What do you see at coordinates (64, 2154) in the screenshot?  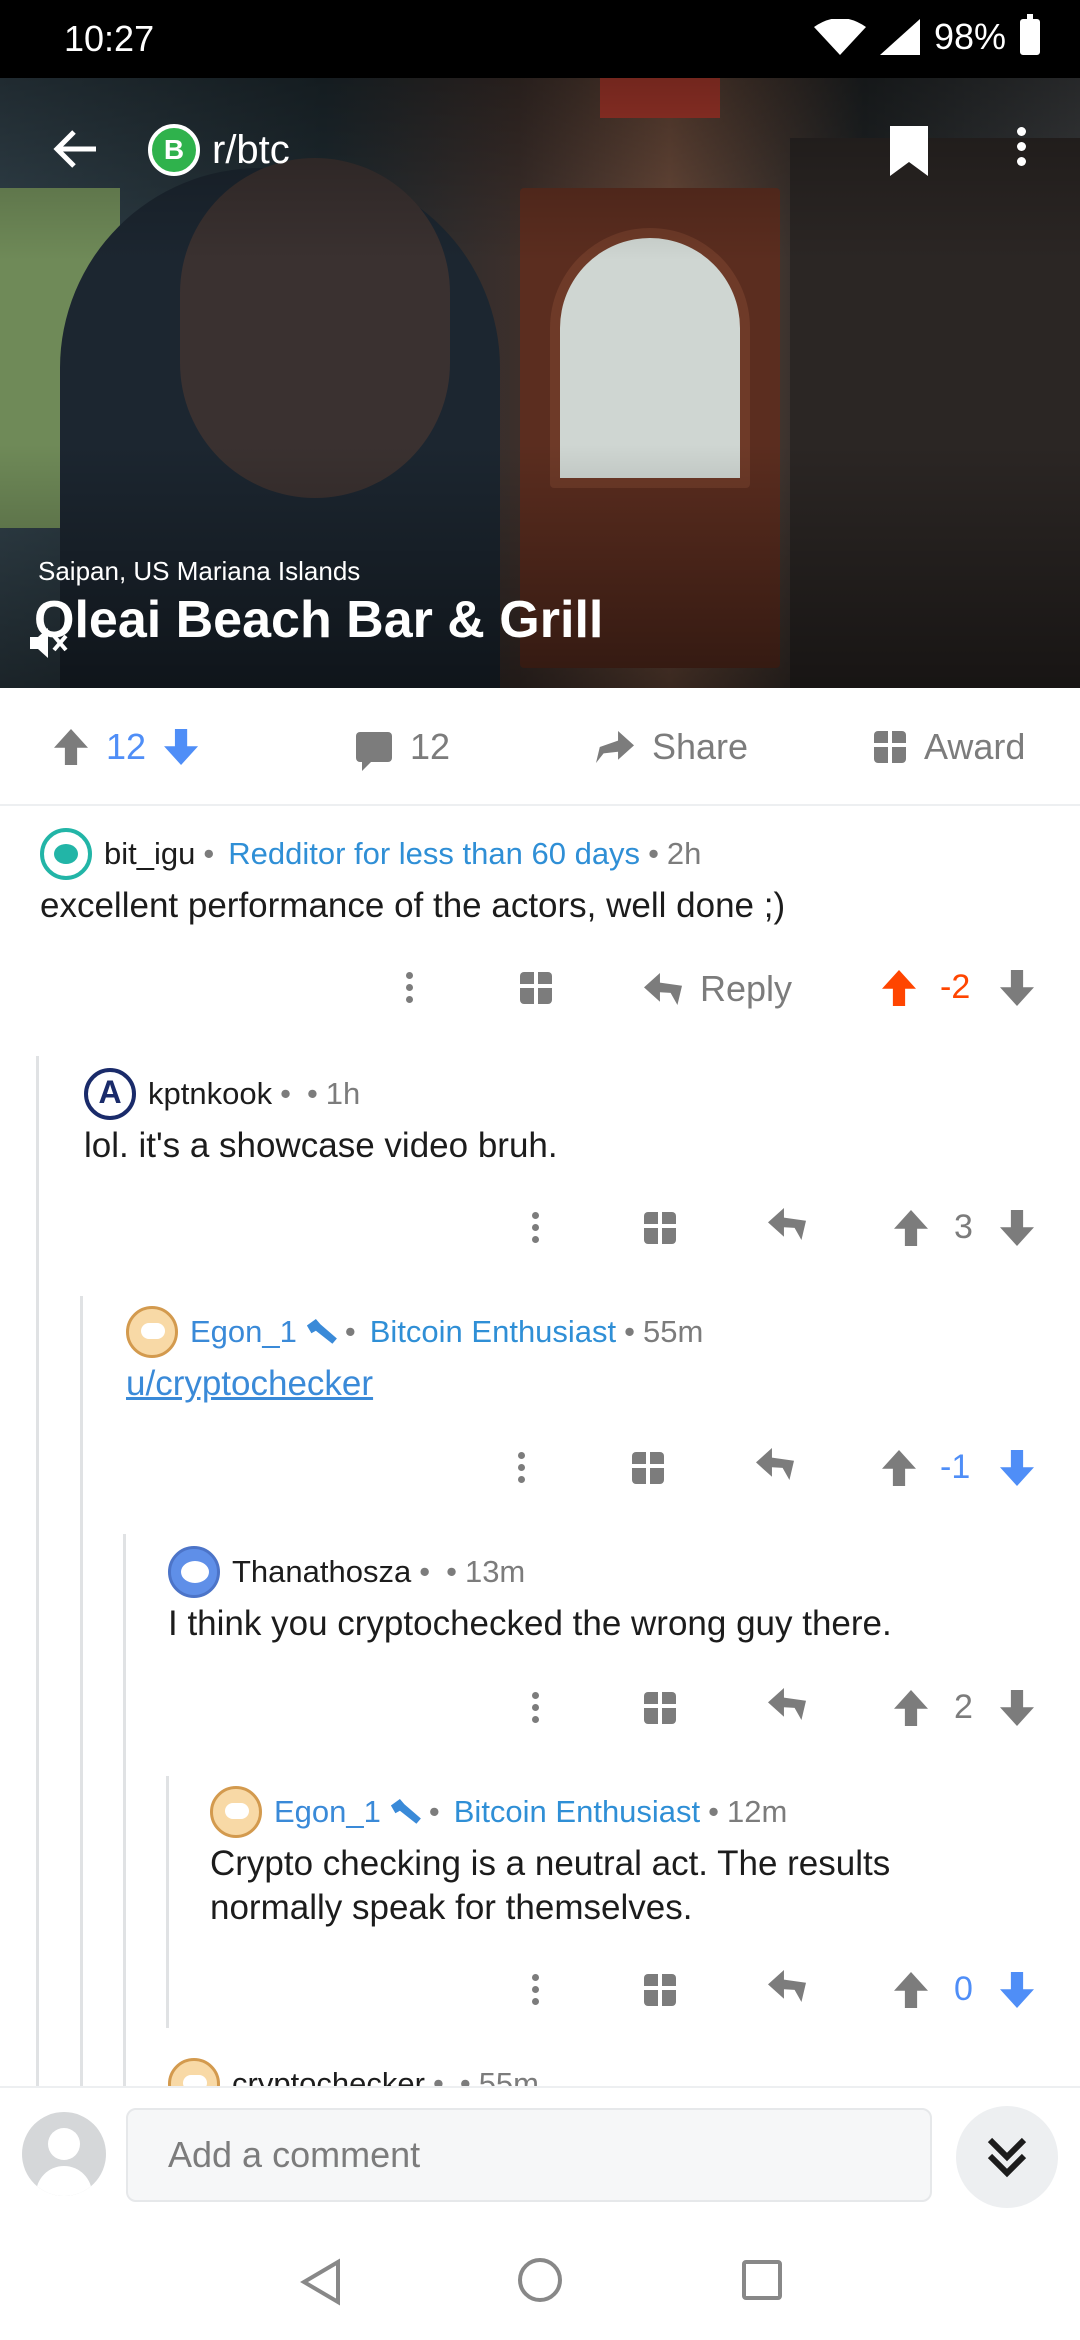 I see `user-avatar` at bounding box center [64, 2154].